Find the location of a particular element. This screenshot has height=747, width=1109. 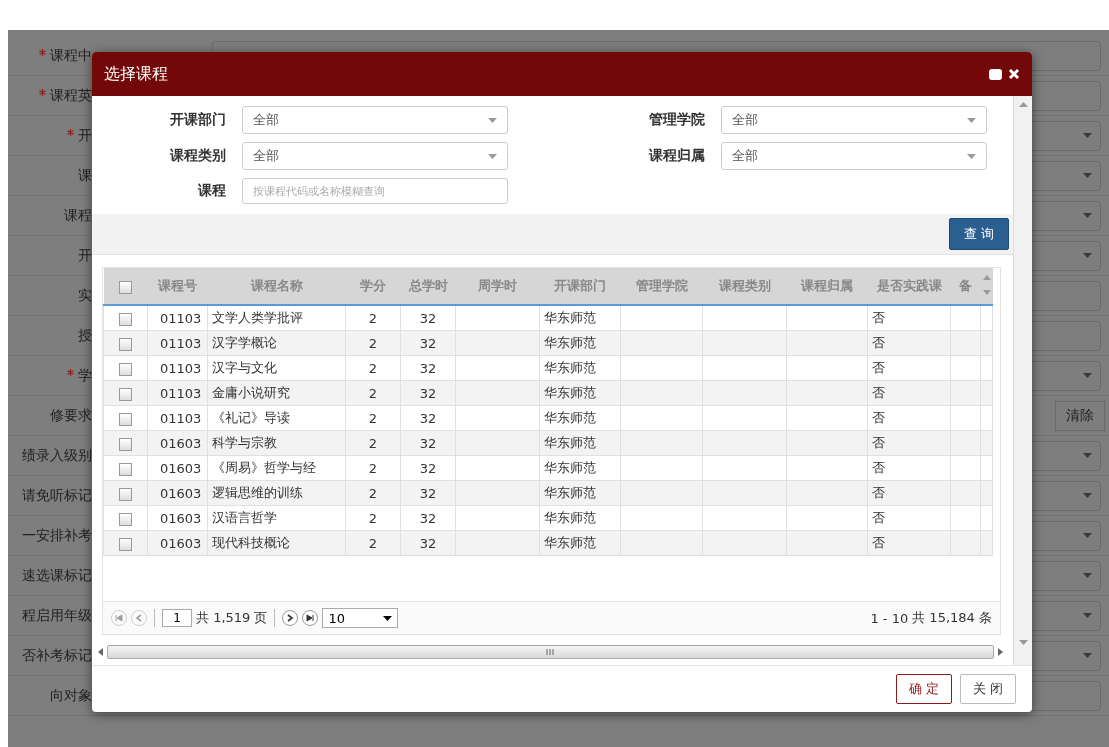

form-label: 修要求 is located at coordinates (71, 415).